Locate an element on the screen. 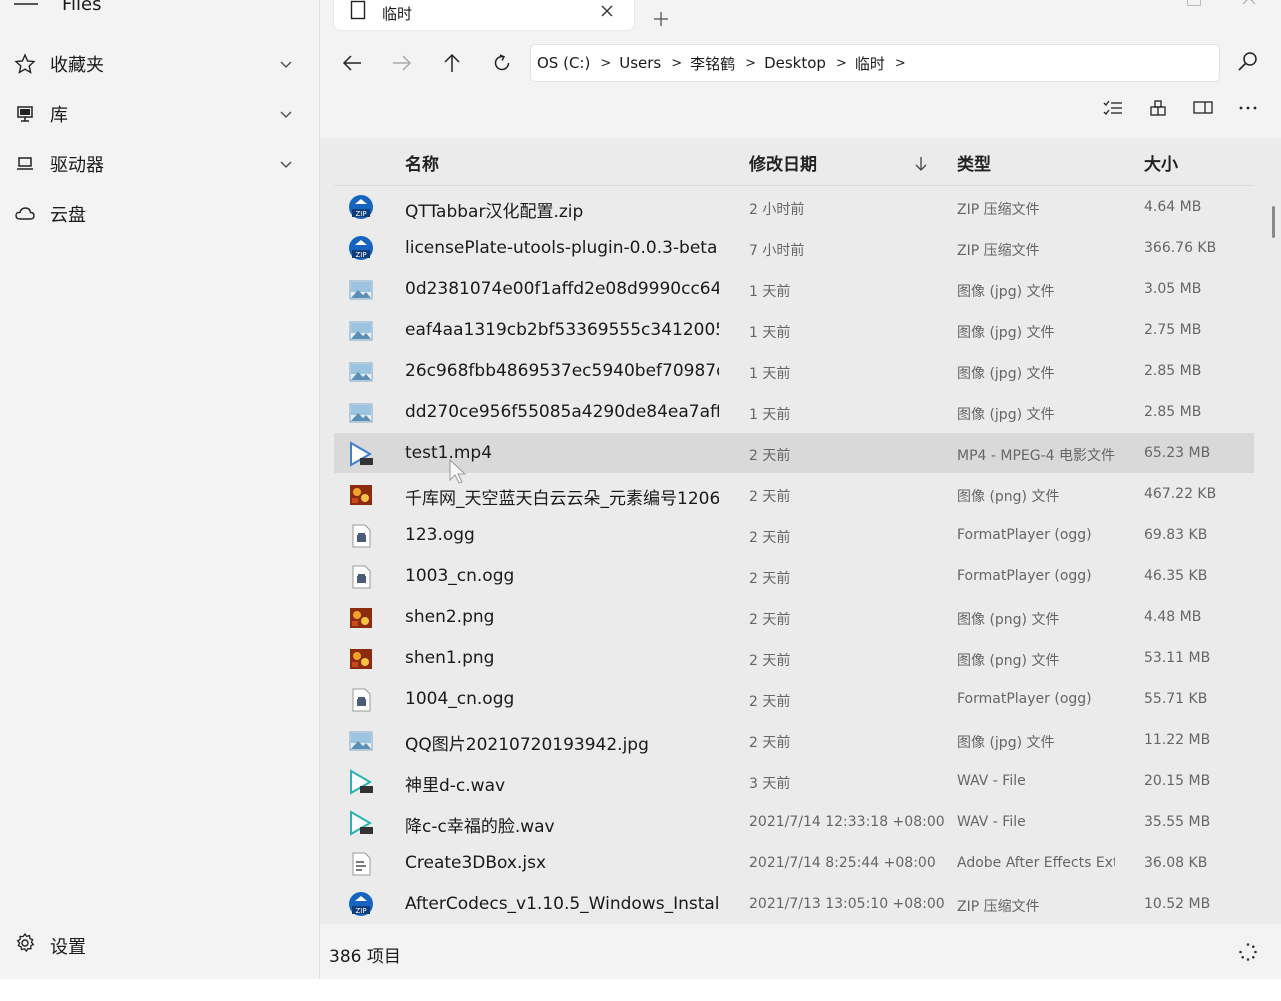  tab-label: 临时 is located at coordinates (397, 14).